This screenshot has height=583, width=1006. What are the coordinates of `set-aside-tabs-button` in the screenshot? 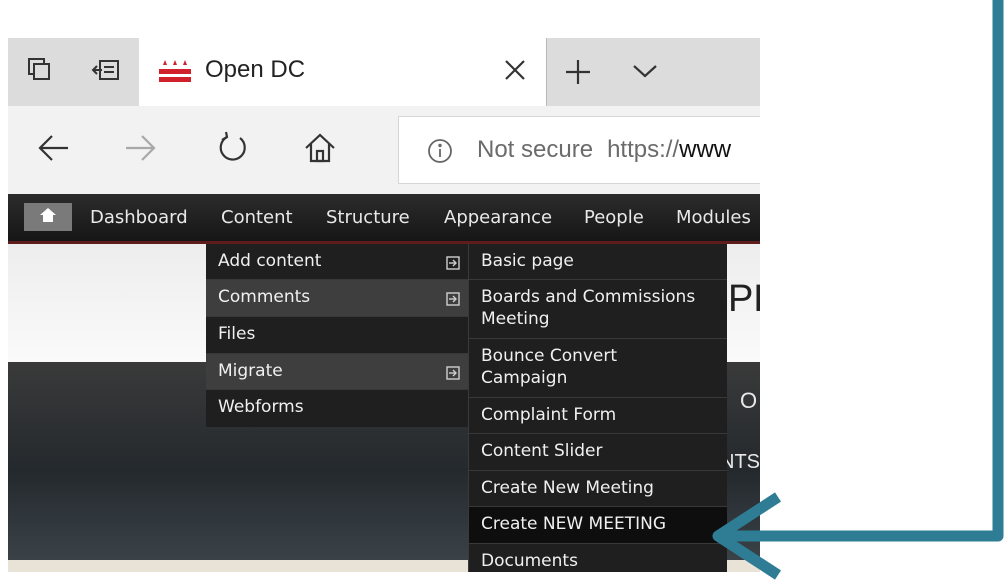 It's located at (106, 72).